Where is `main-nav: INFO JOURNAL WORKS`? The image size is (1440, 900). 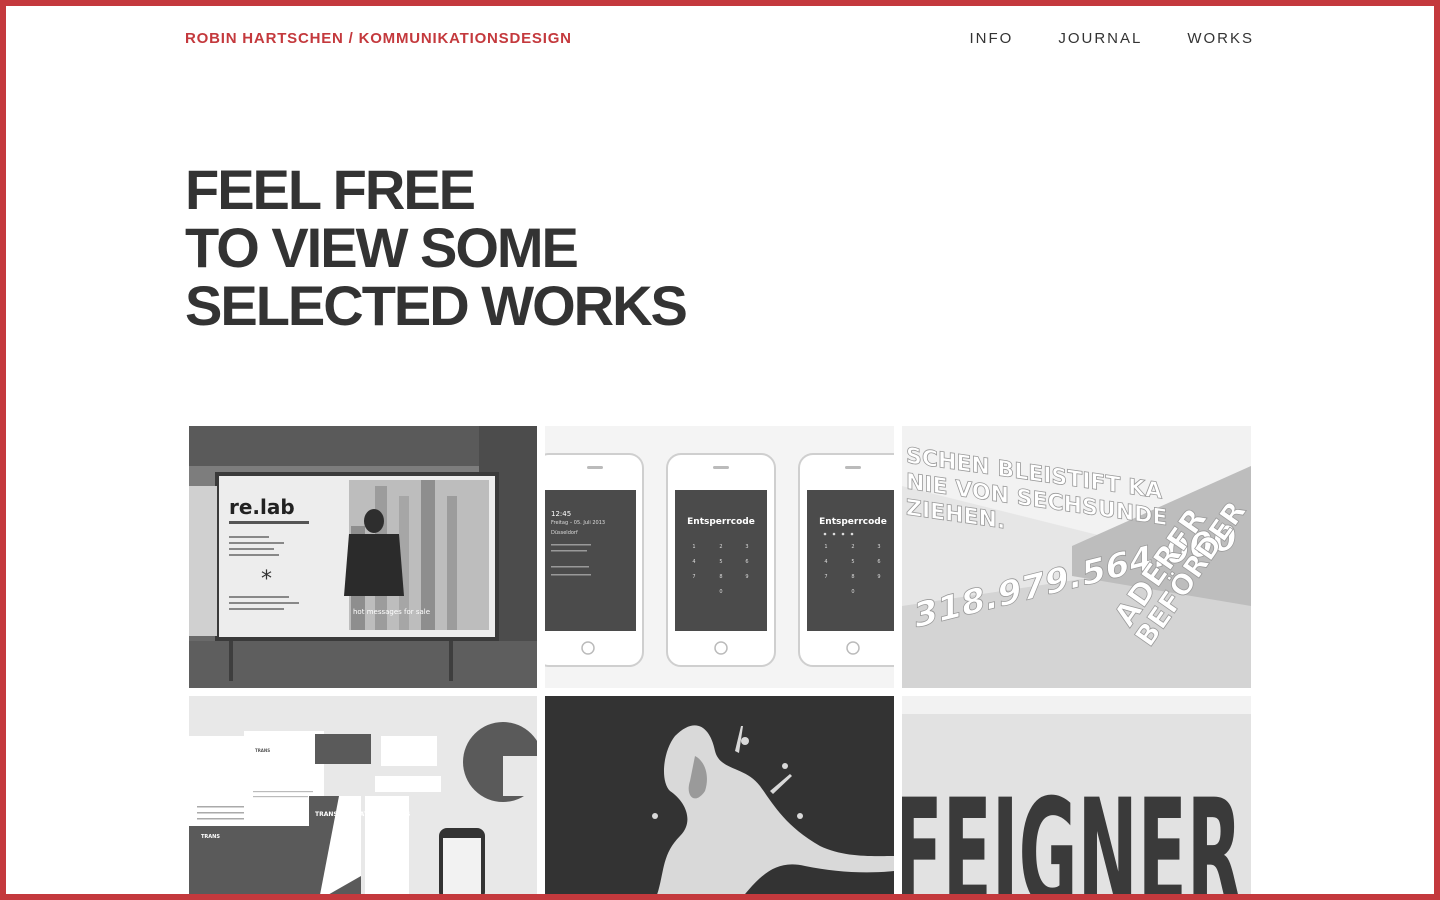 main-nav: INFO JOURNAL WORKS is located at coordinates (1111, 38).